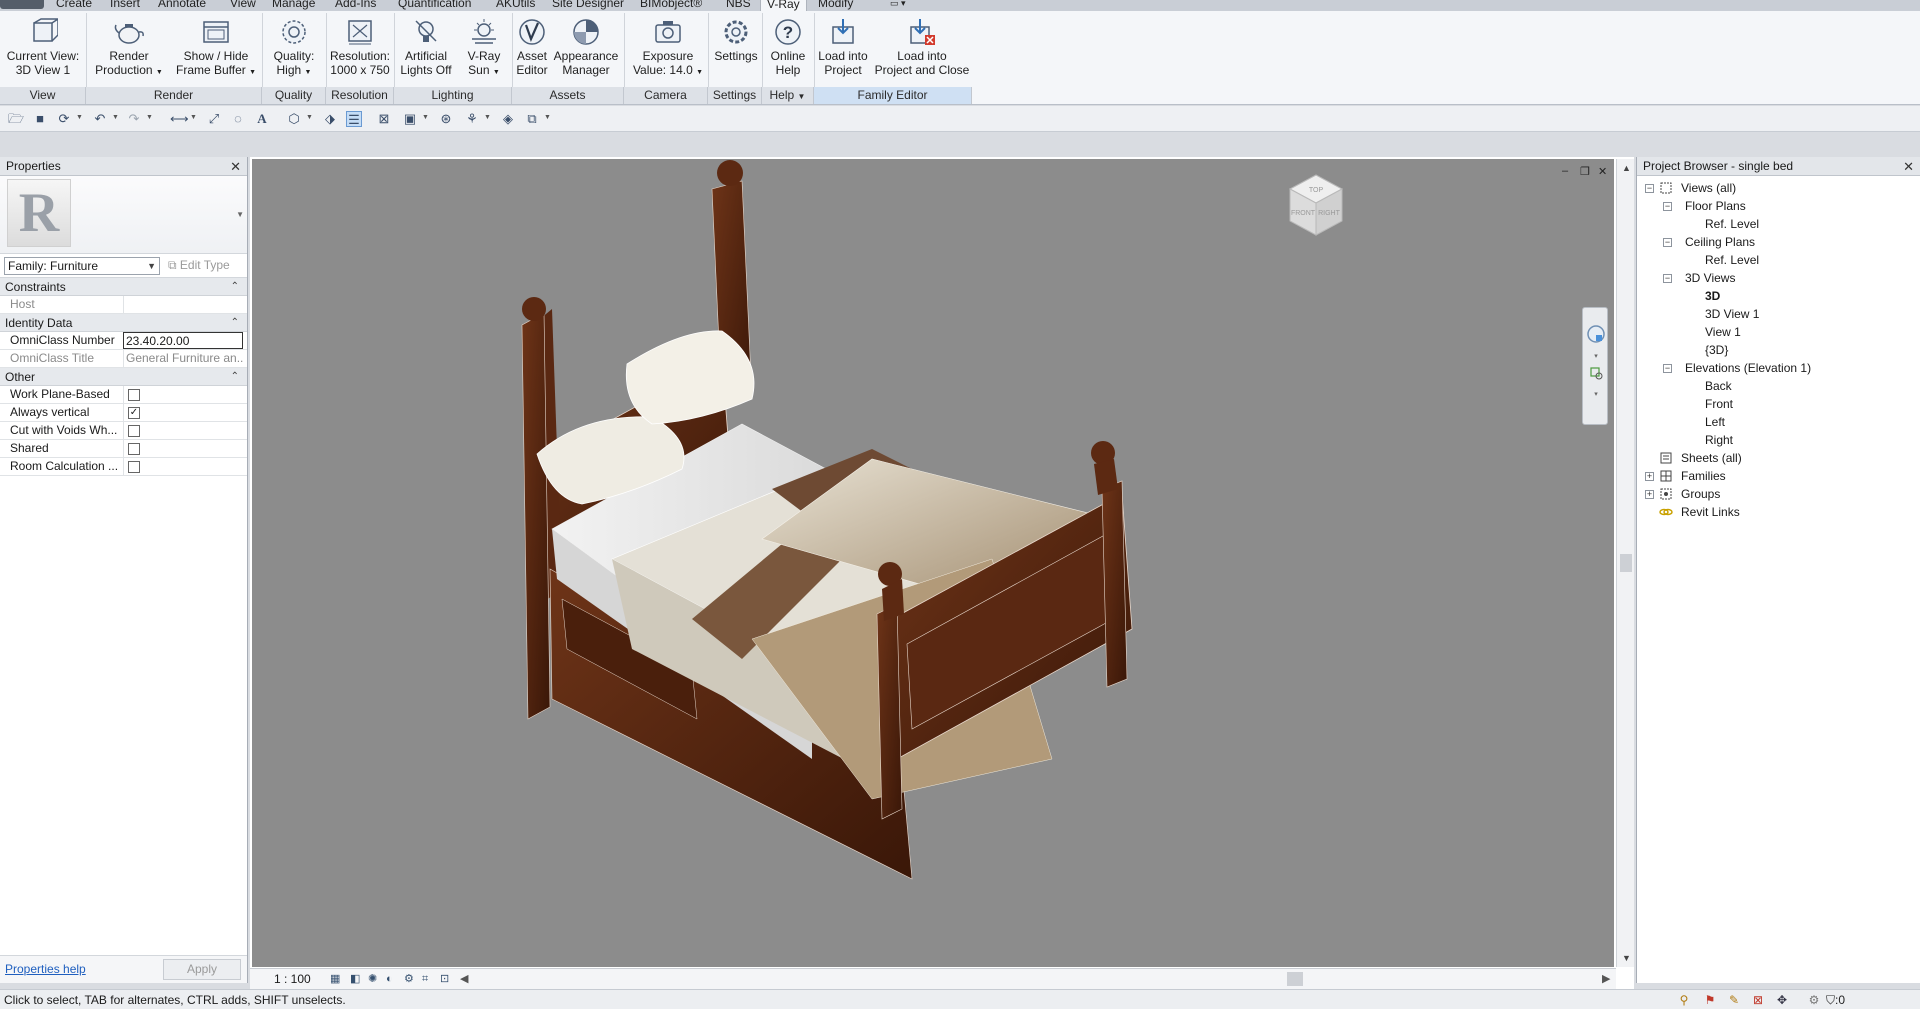 This screenshot has width=1920, height=1009. I want to click on measure-icon: ⟷, so click(179, 119).